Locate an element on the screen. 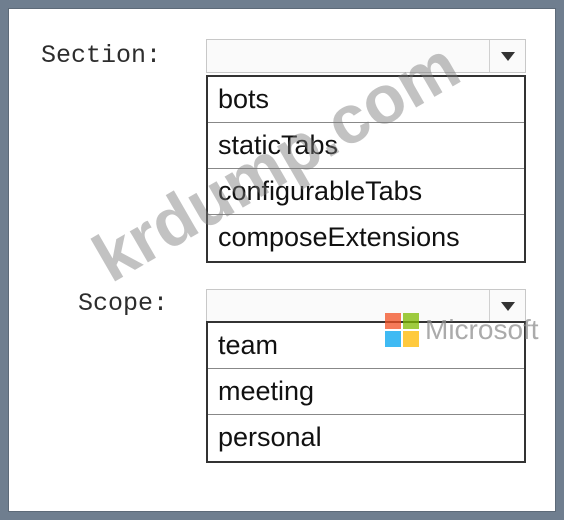 This screenshot has width=564, height=520. scope-dropdown is located at coordinates (366, 306).